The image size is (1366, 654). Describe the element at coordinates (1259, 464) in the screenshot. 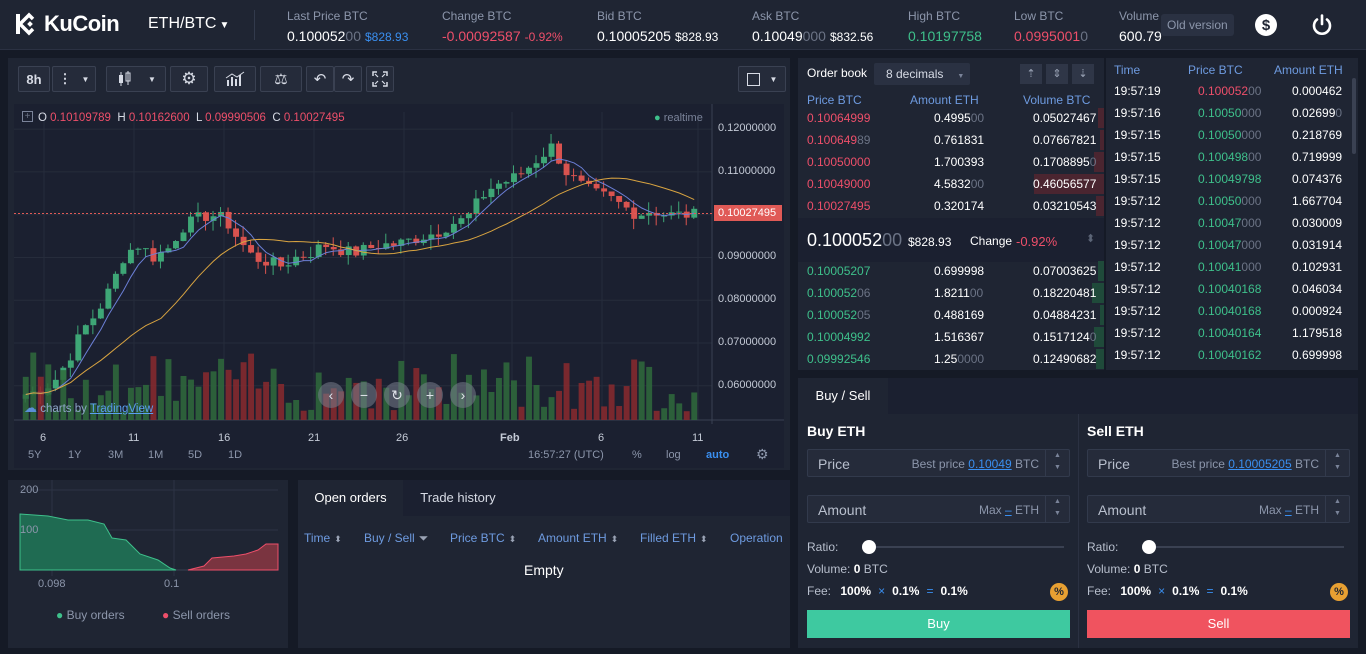

I see `best-price-link: 0.10005205` at that location.